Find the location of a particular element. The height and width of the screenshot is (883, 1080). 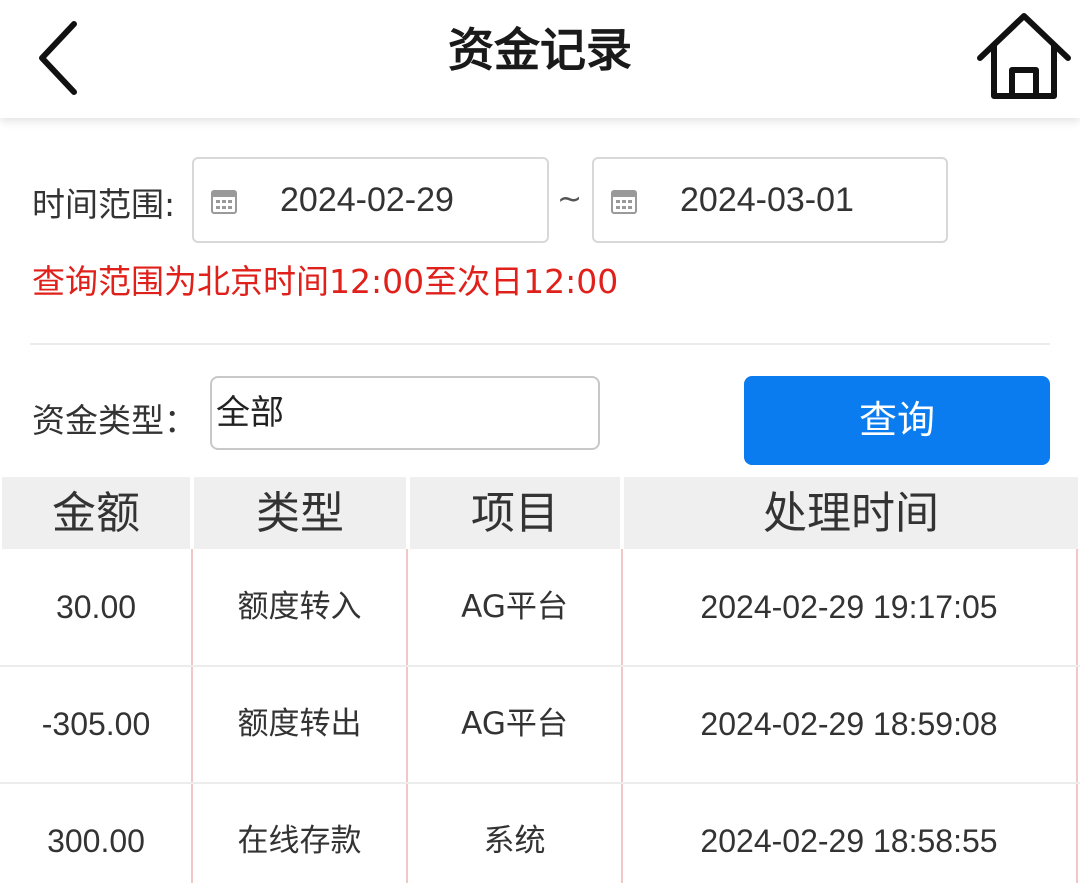

time-range-label: 时间范围: is located at coordinates (104, 204).